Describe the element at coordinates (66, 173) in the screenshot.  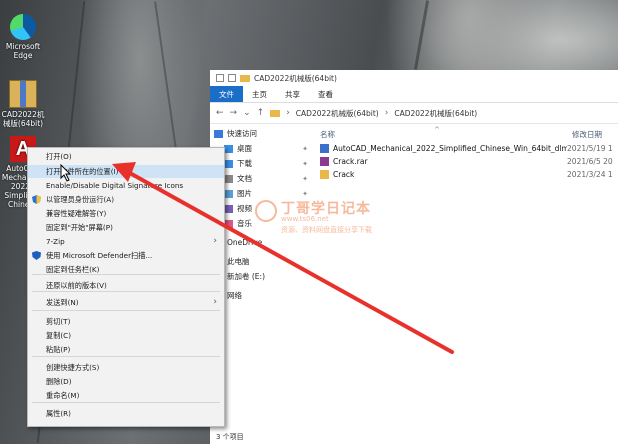
I see `mouse-cursor-icon` at that location.